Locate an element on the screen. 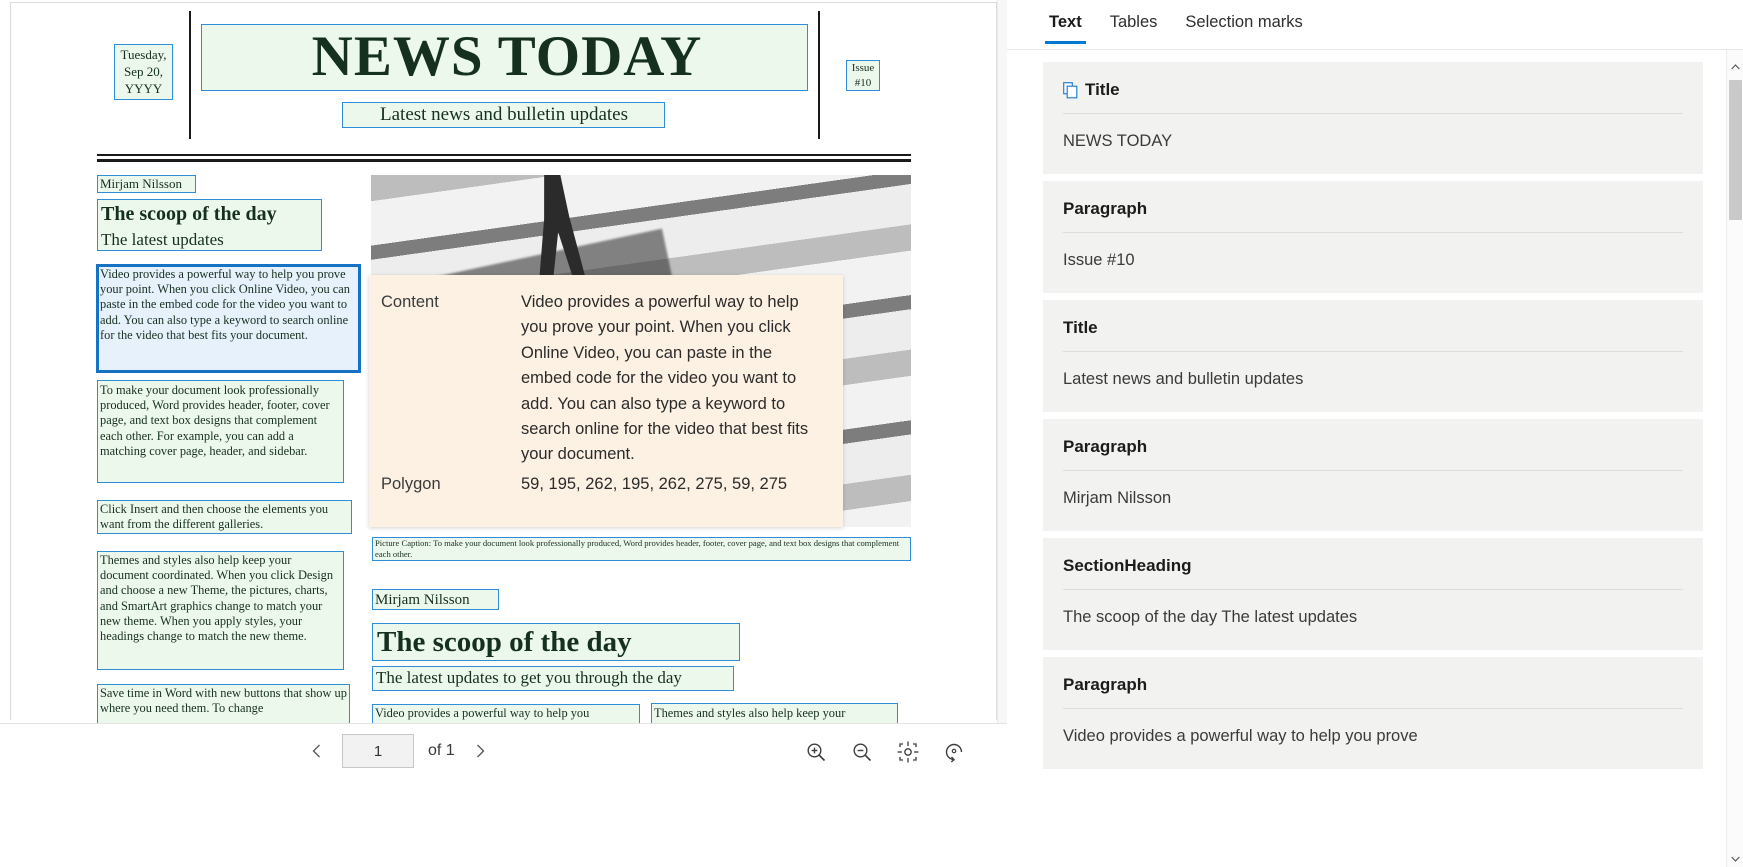 This screenshot has width=1743, height=867. masthead-right-rule is located at coordinates (819, 75).